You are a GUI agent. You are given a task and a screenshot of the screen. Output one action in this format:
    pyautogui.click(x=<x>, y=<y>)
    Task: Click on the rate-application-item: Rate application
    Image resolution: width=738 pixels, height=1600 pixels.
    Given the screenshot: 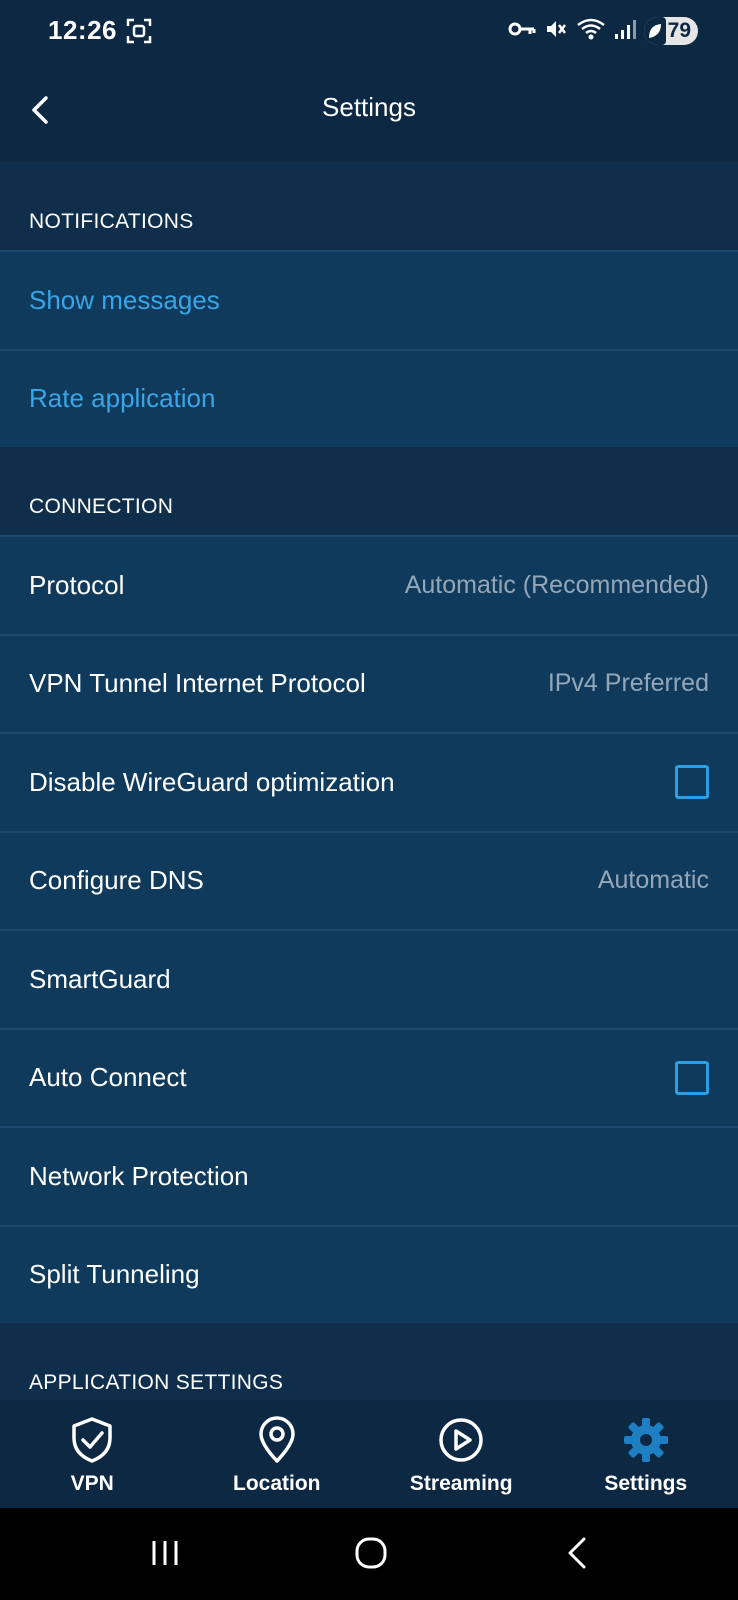 What is the action you would take?
    pyautogui.click(x=369, y=397)
    